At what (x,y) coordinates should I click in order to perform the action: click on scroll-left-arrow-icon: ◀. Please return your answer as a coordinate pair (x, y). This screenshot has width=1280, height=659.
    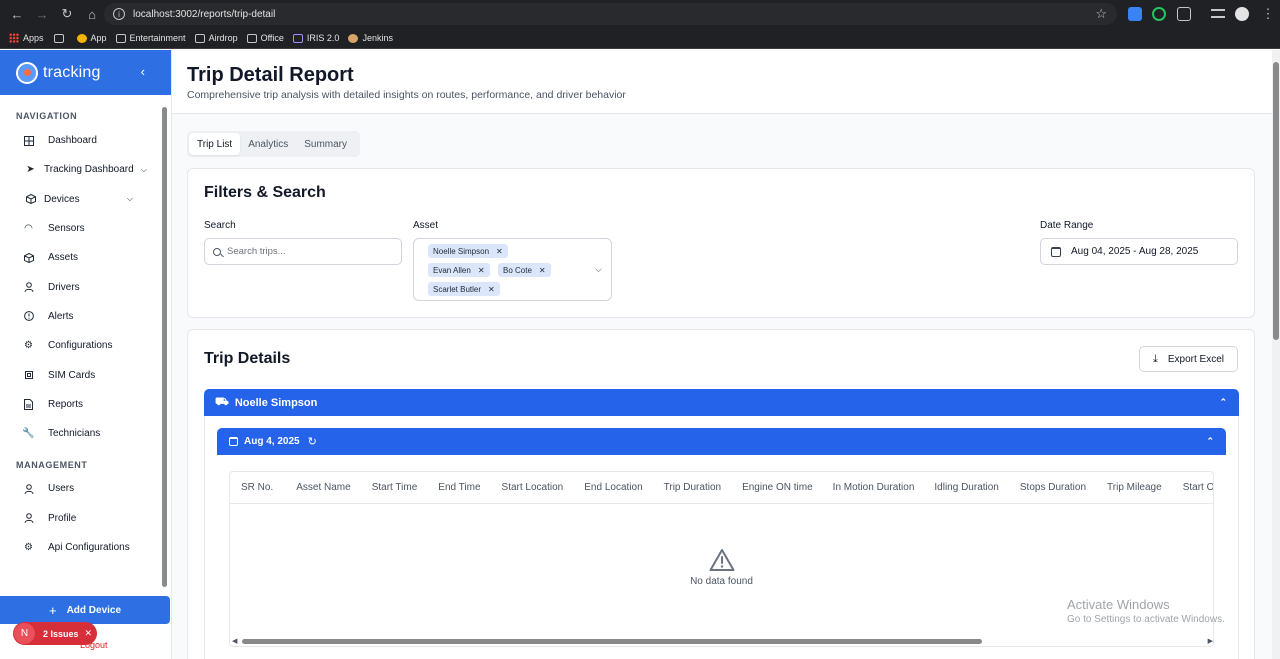
    Looking at the image, I should click on (234, 641).